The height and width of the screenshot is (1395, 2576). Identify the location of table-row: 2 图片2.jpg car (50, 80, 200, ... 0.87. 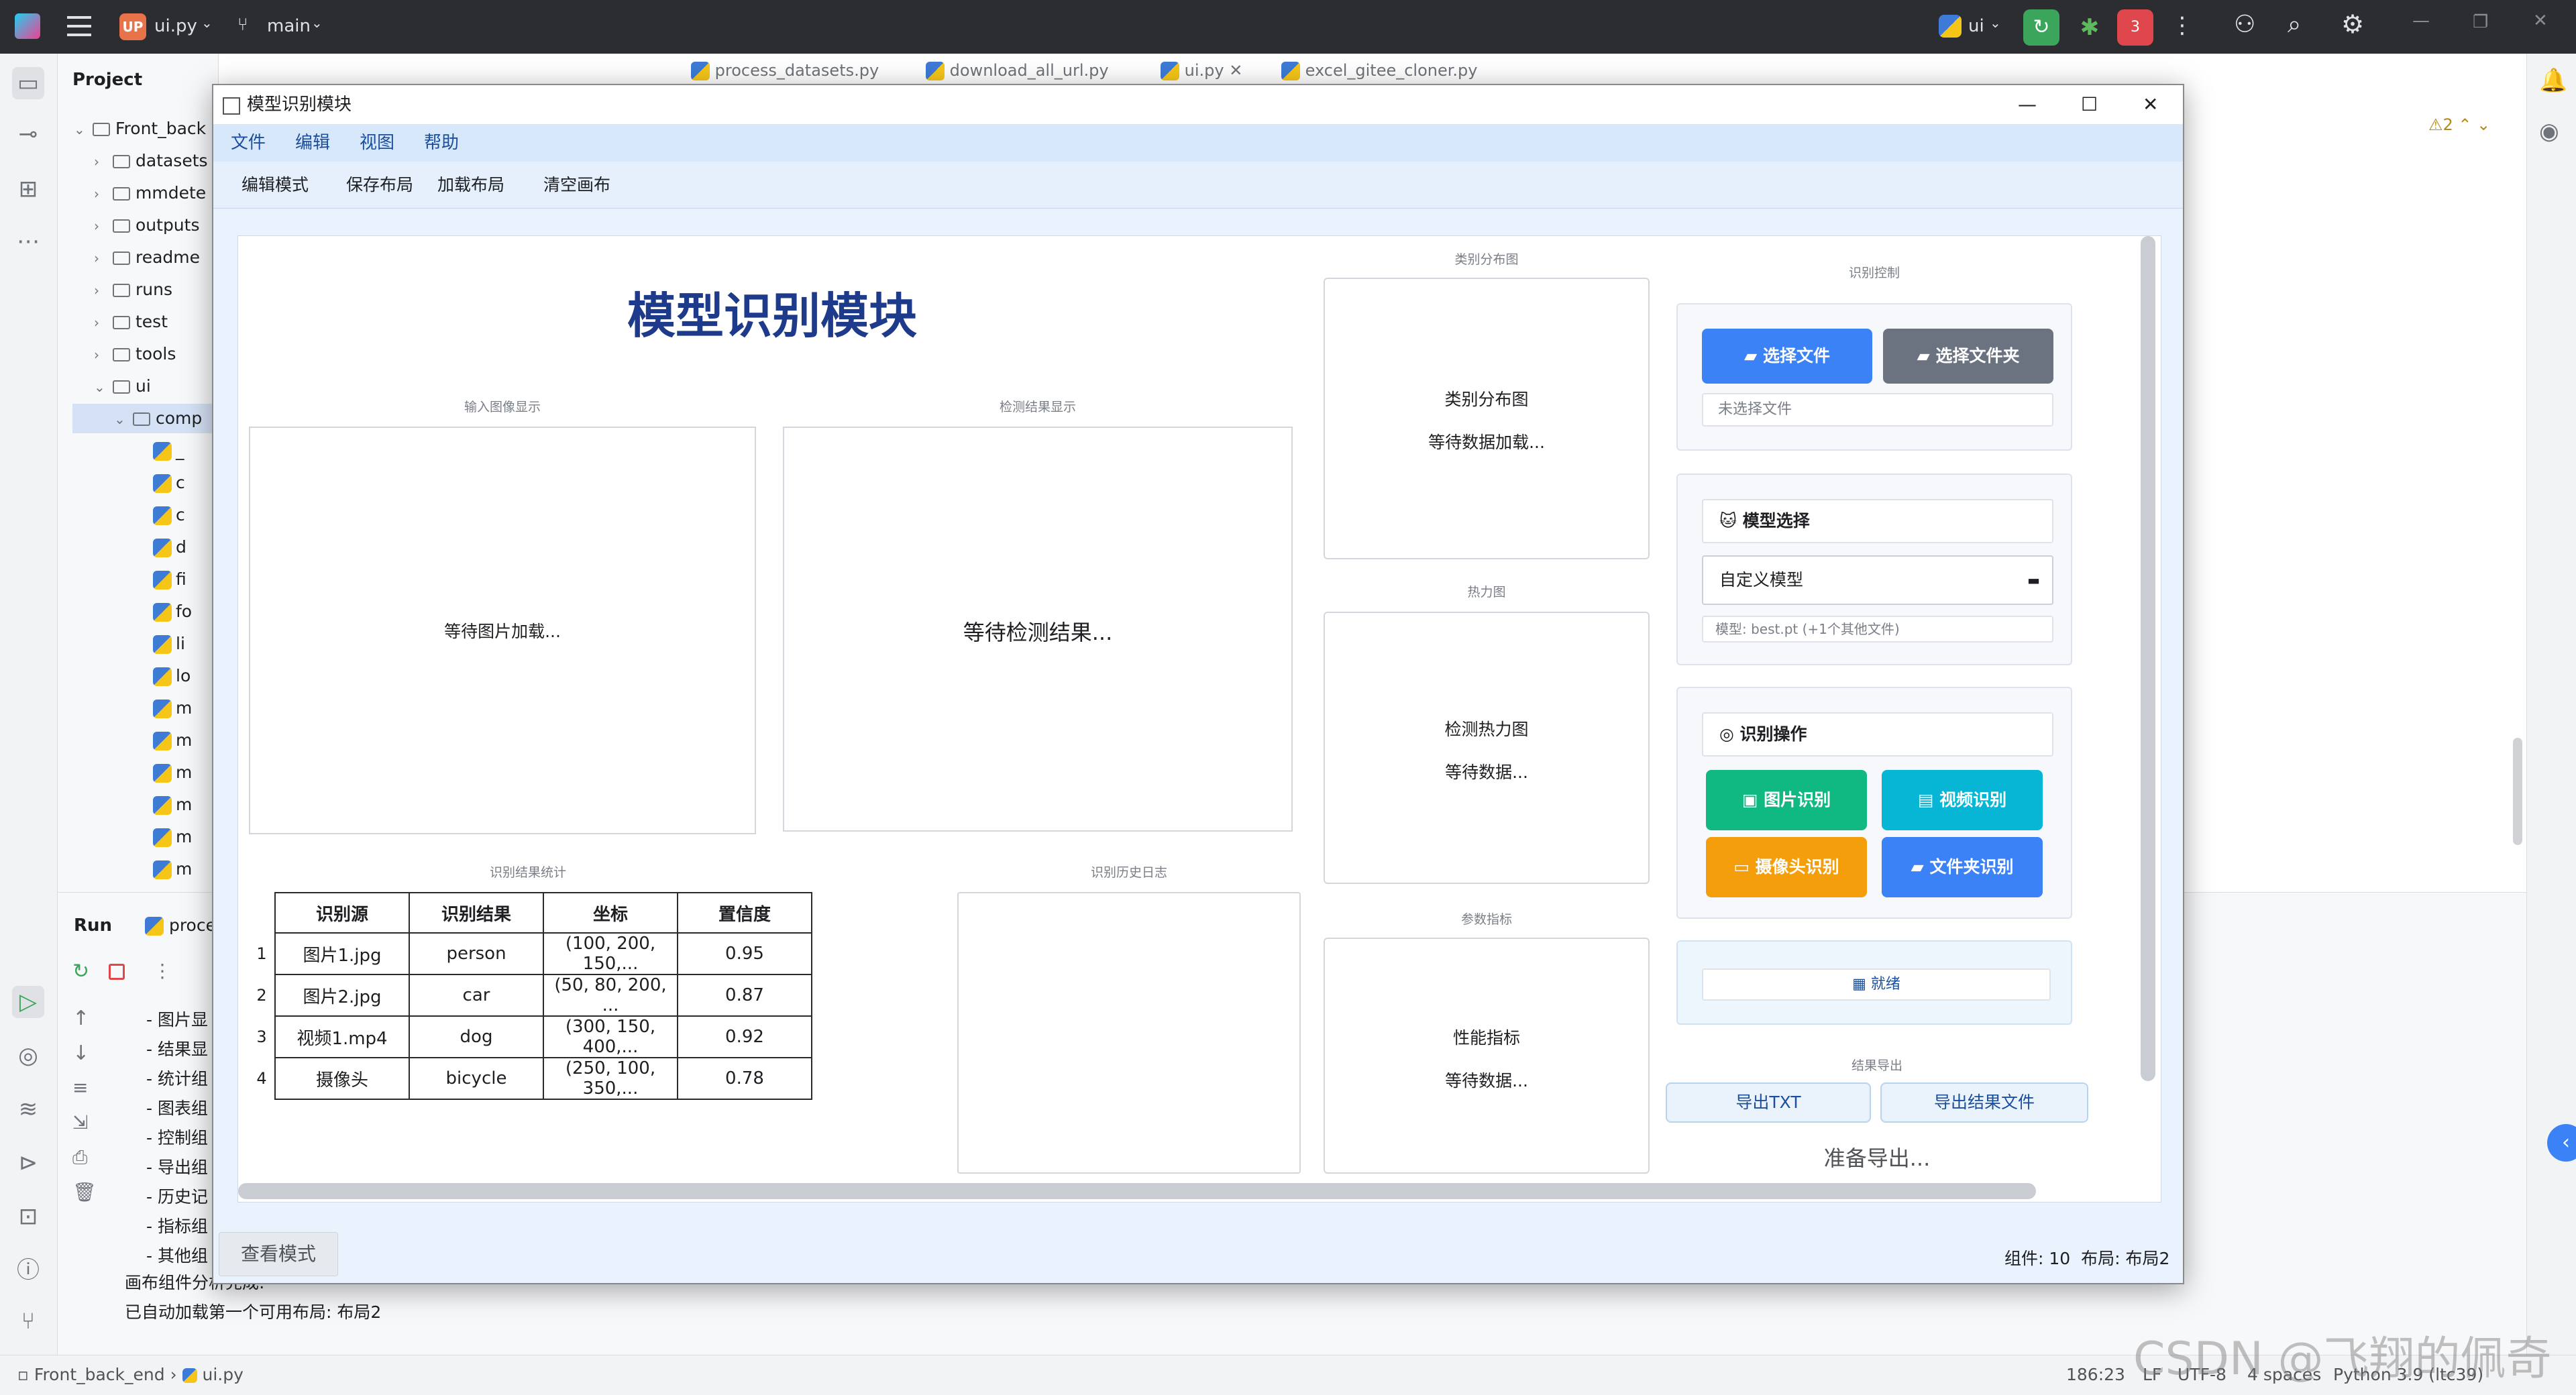
(530, 995).